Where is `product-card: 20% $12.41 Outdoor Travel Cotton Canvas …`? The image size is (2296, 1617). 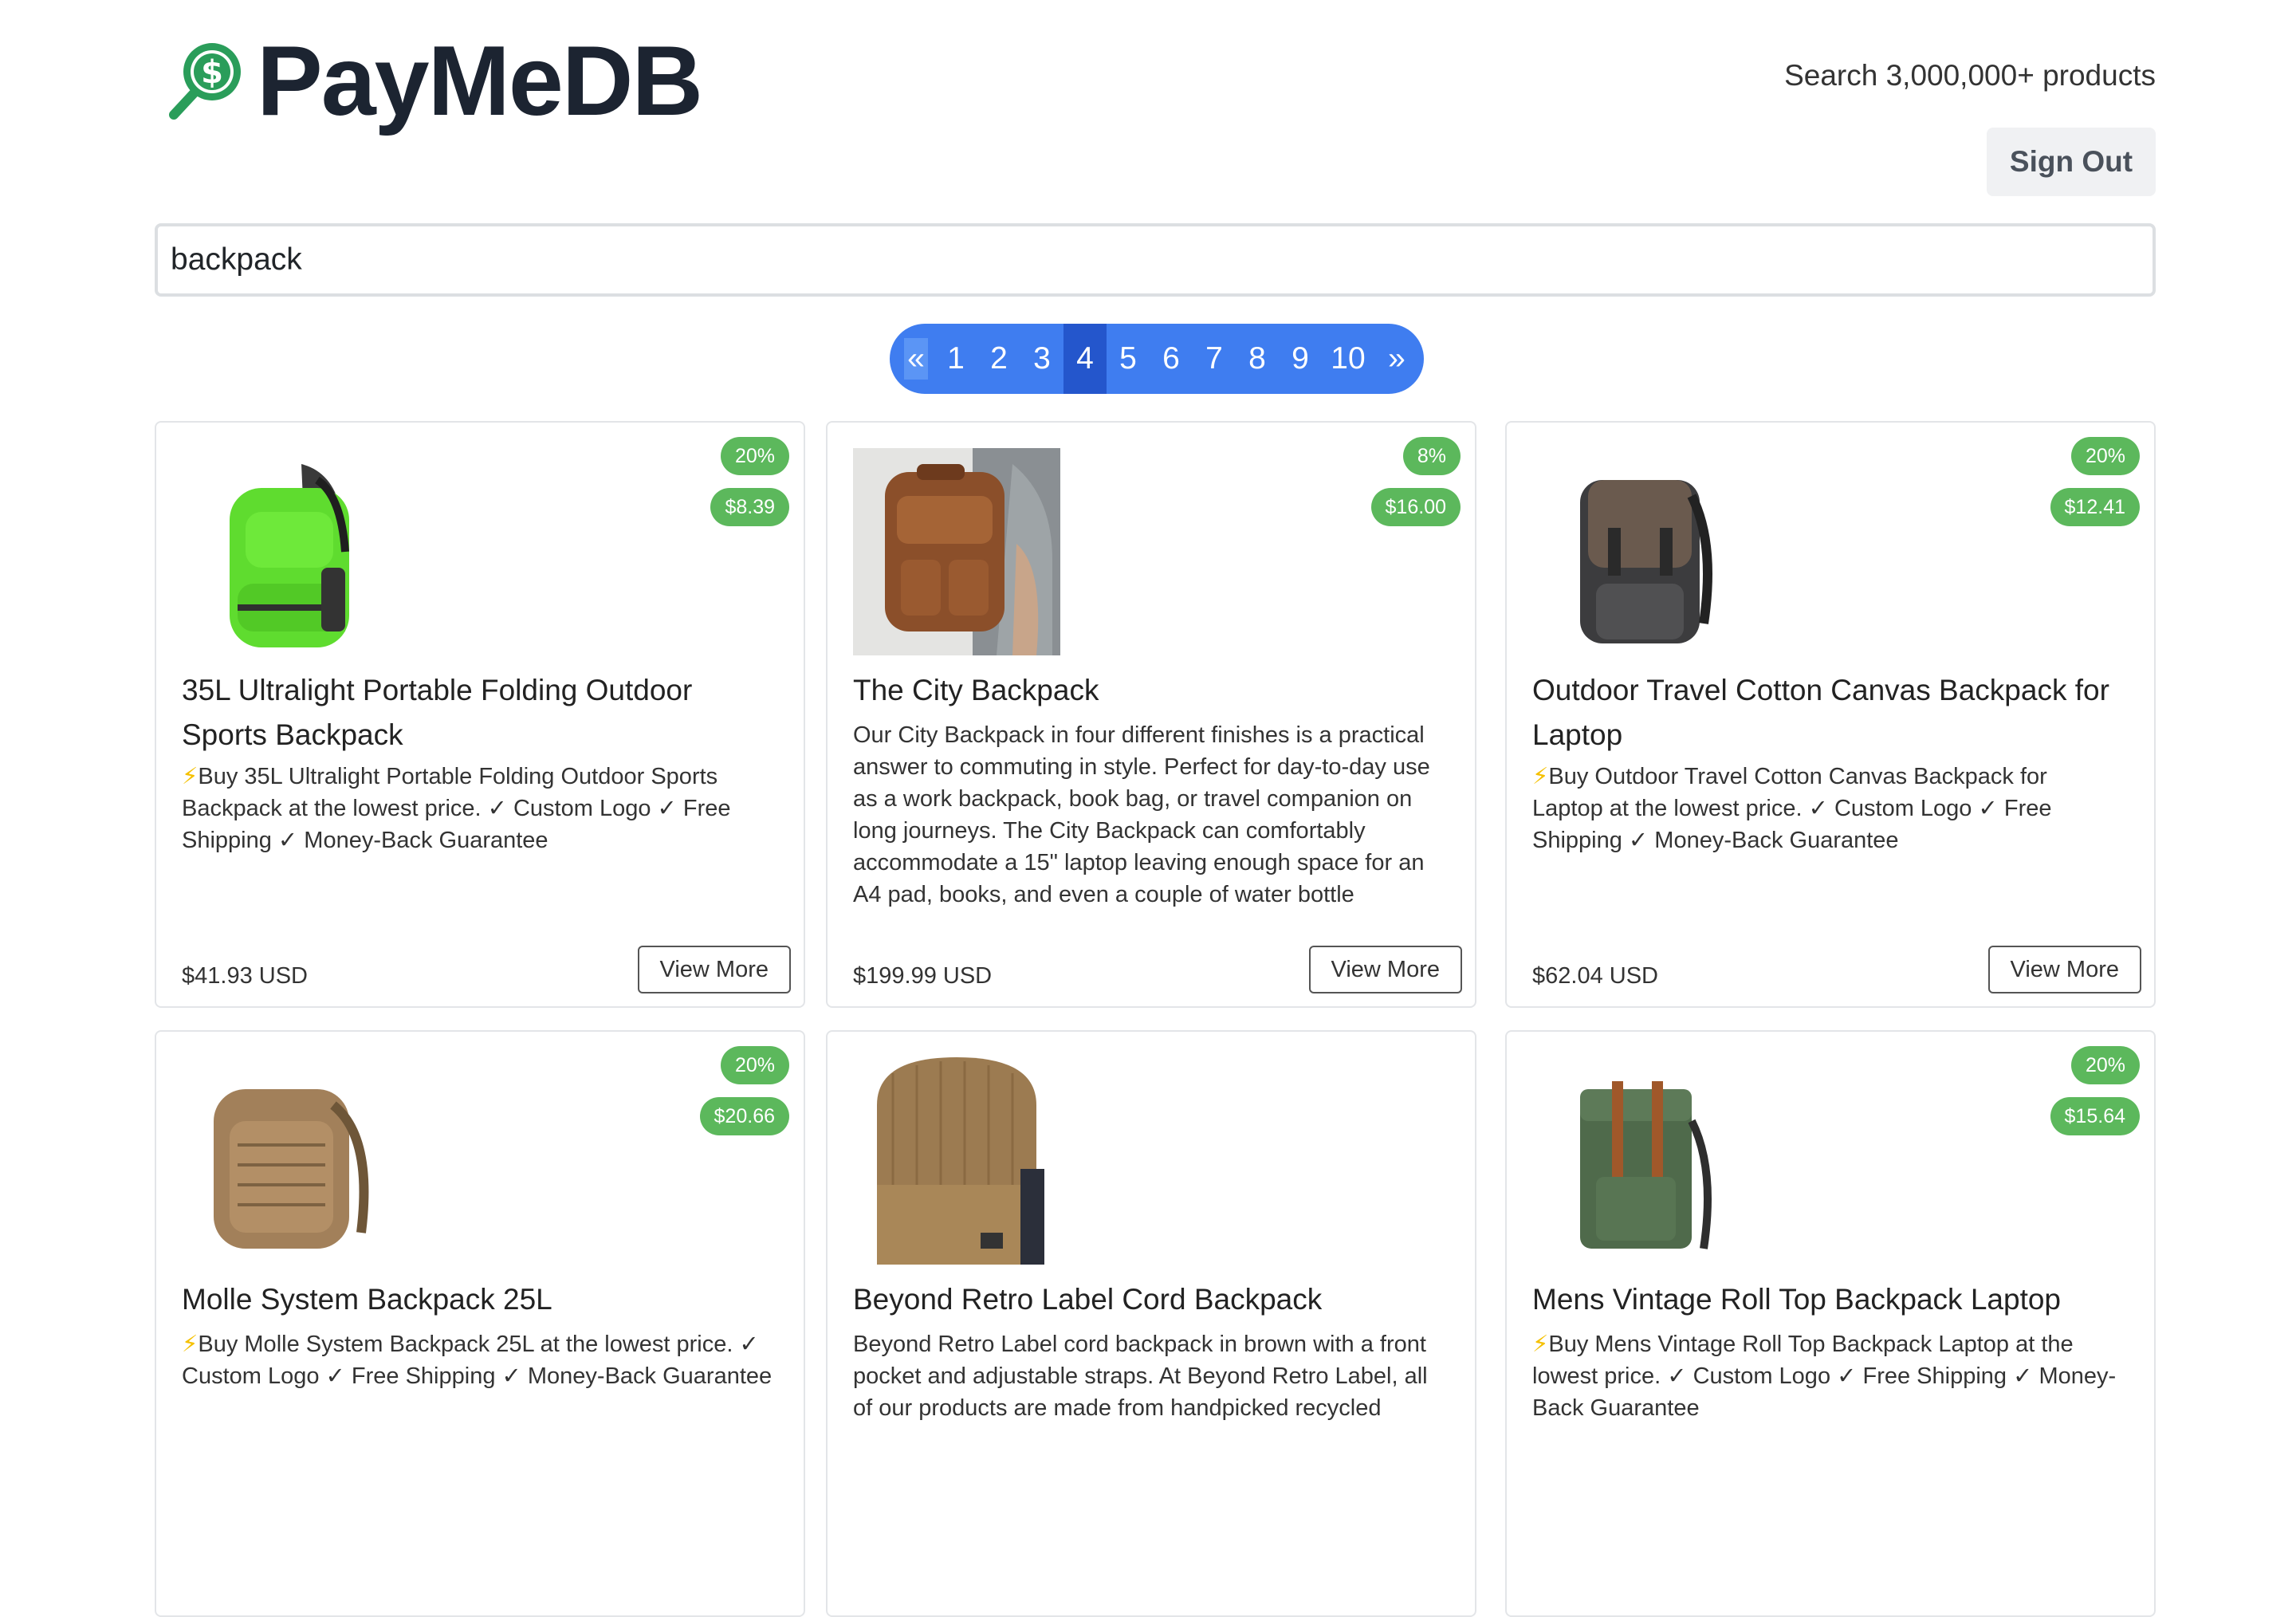 product-card: 20% $12.41 Outdoor Travel Cotton Canvas … is located at coordinates (1830, 715).